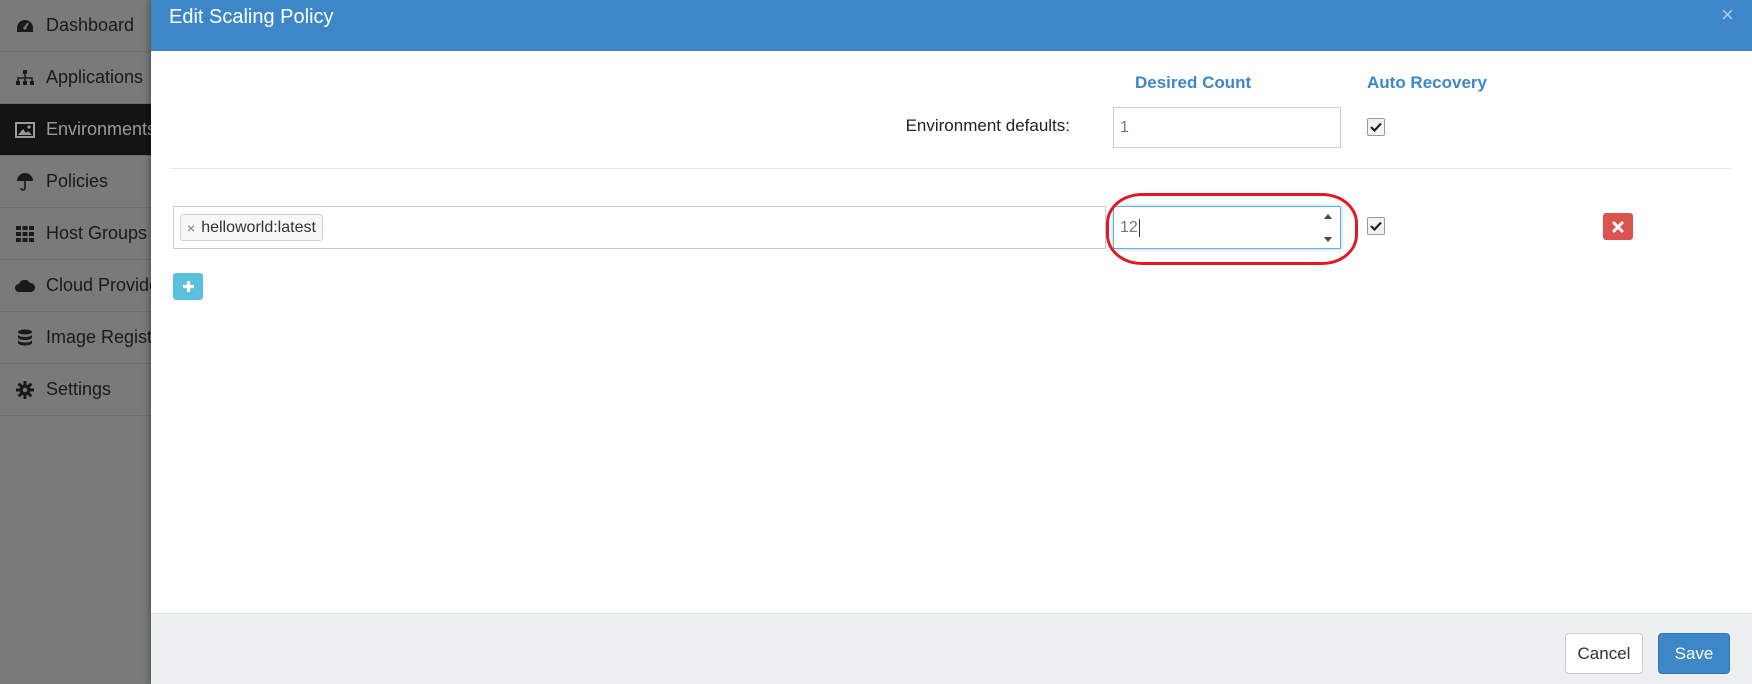 This screenshot has height=684, width=1752. I want to click on decrement-arrow-icon, so click(1328, 239).